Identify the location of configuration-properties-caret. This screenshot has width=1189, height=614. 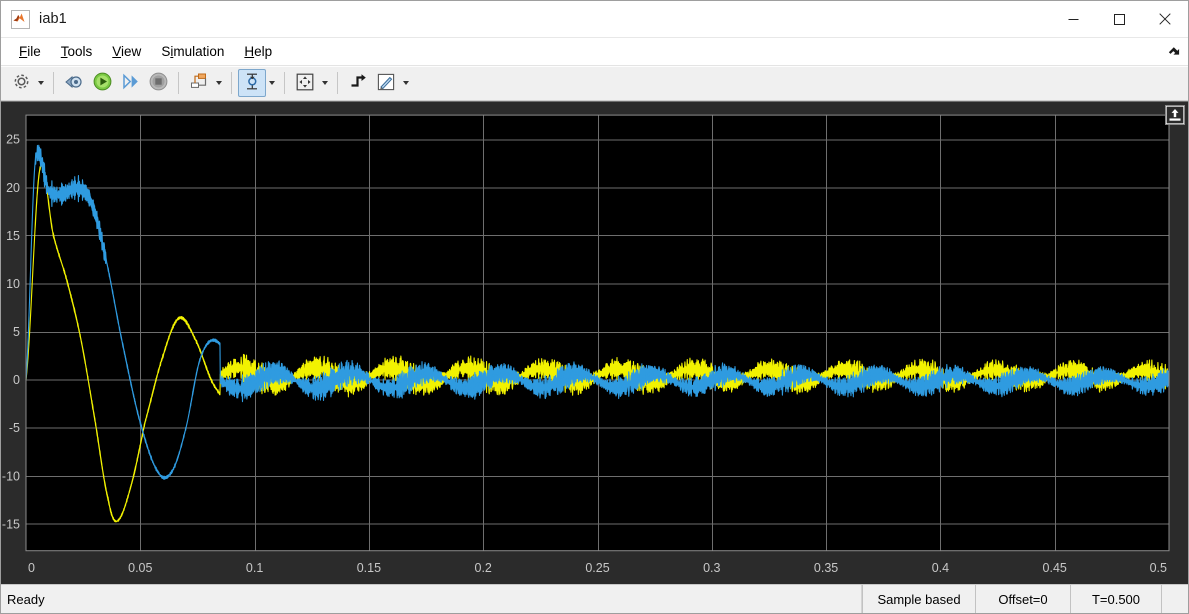
(41, 83).